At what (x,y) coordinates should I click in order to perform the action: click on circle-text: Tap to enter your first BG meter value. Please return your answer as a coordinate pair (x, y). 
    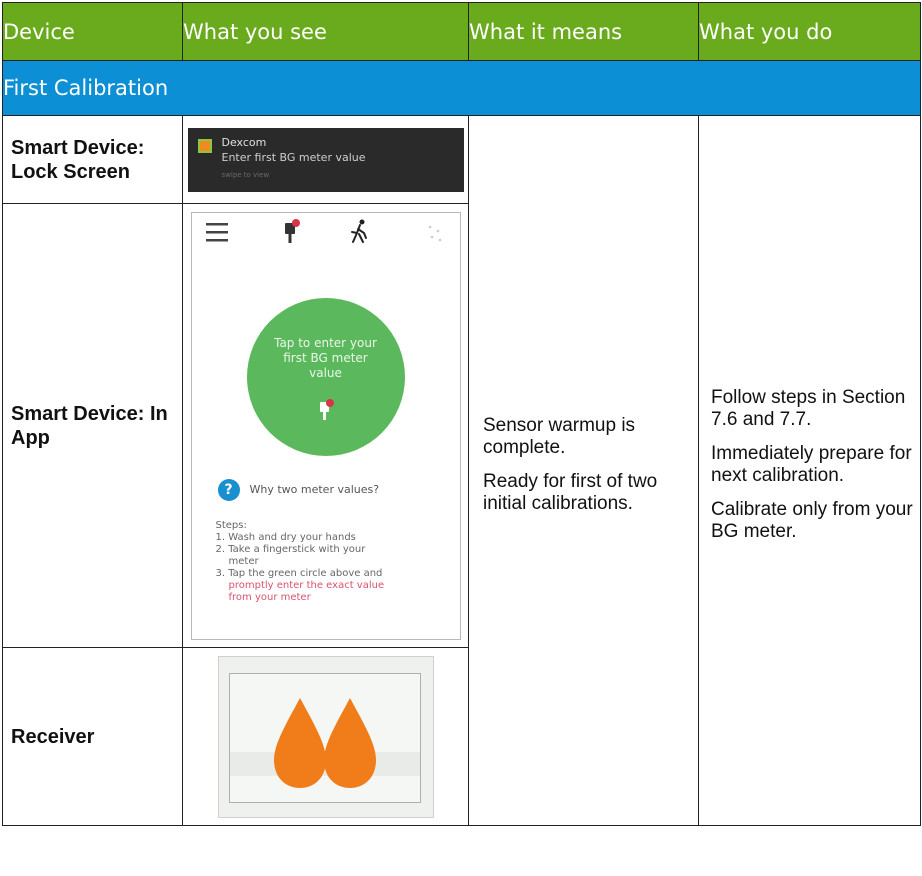
    Looking at the image, I should click on (325, 357).